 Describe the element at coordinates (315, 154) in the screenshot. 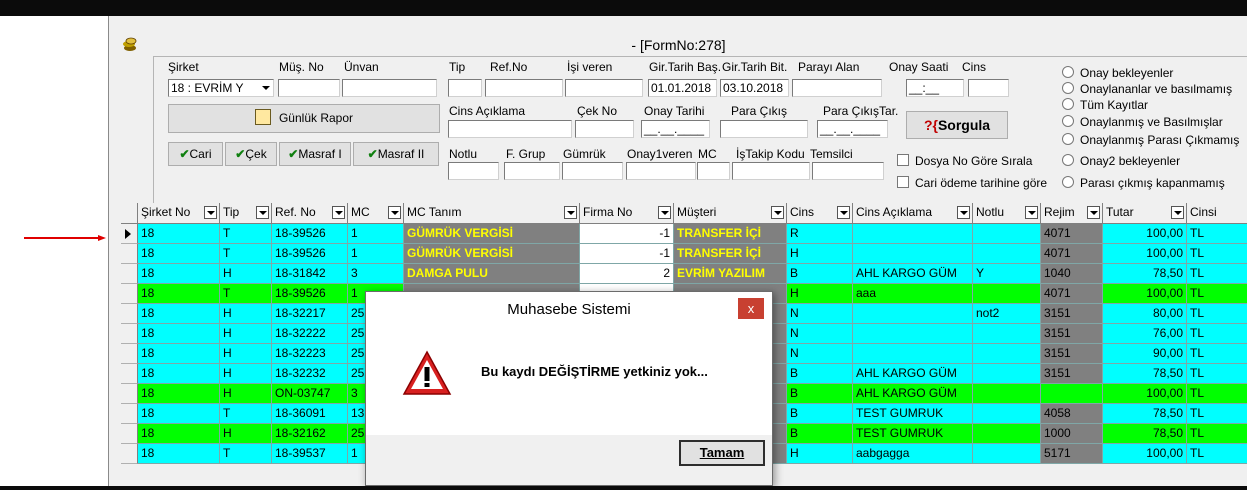

I see `masraf1-button: ✔Masraf I` at that location.